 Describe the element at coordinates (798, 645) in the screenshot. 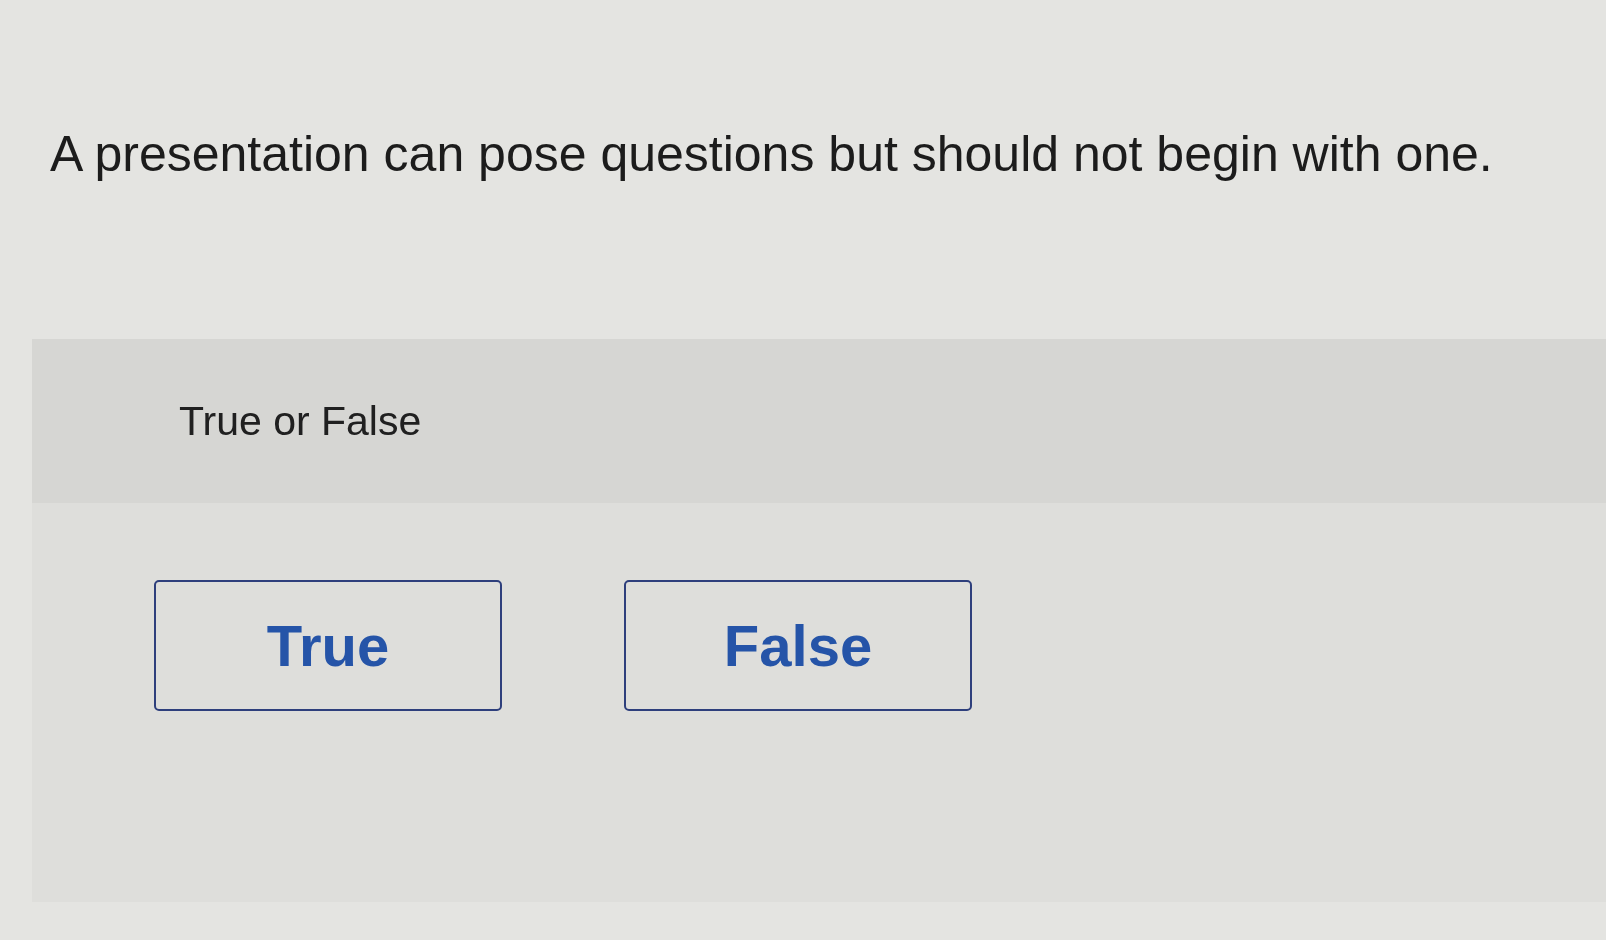

I see `answer-option-button: False` at that location.